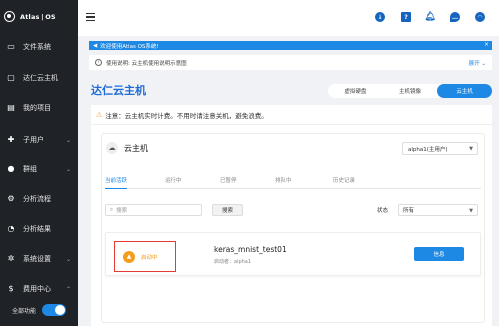 This screenshot has width=499, height=326. I want to click on usage-instructions-text: 使用说明: 云主机使用说明示意图, so click(146, 63).